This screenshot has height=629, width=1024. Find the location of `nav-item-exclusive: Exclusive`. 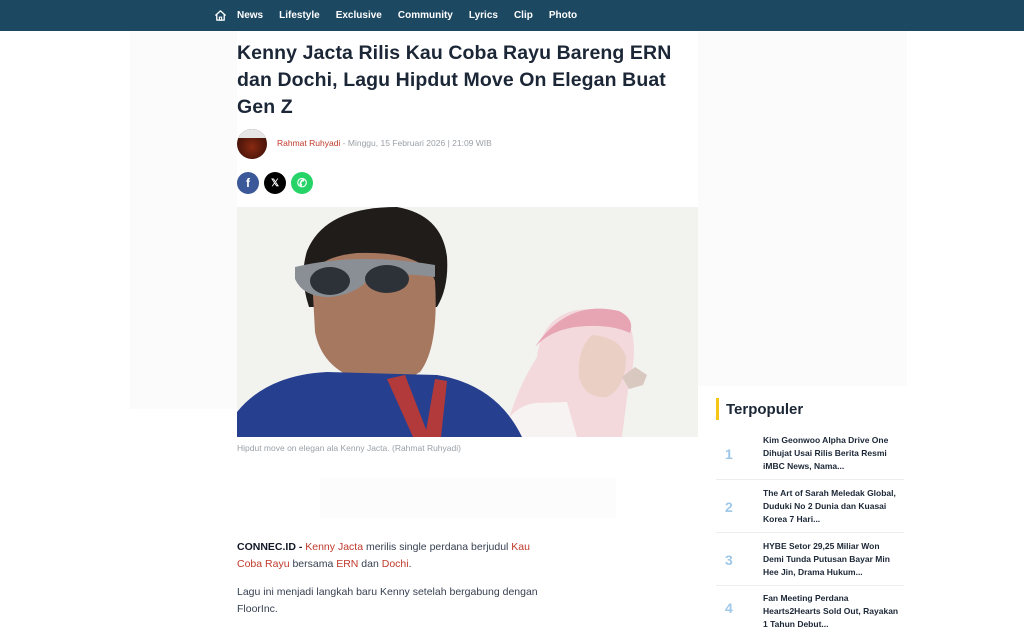

nav-item-exclusive: Exclusive is located at coordinates (359, 15).